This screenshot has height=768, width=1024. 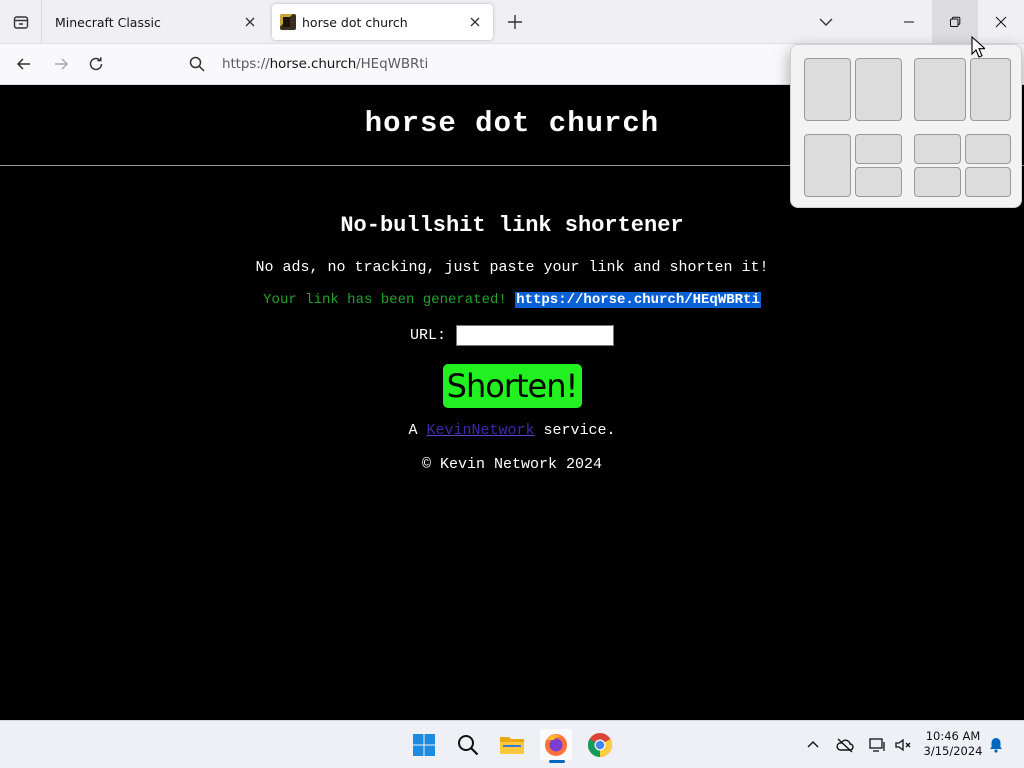 I want to click on address-bar: https://horse.church/HEqWBRti, so click(x=488, y=64).